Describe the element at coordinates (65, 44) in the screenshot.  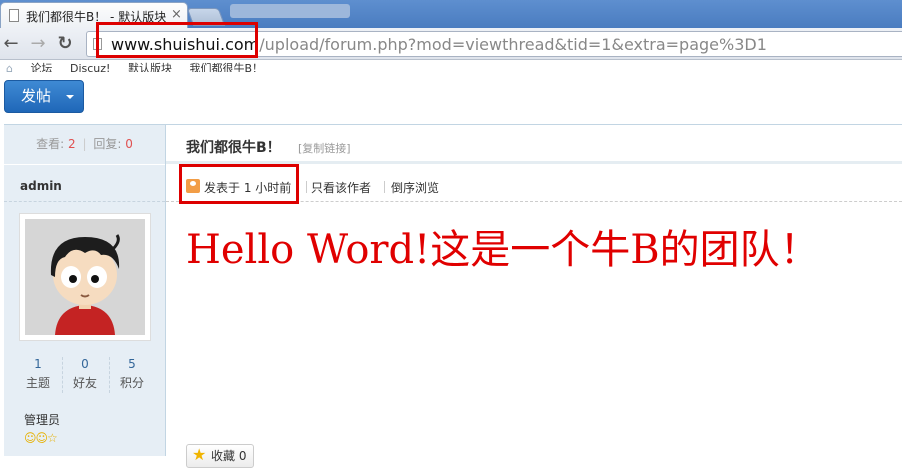
I see `reload-icon: ↻` at that location.